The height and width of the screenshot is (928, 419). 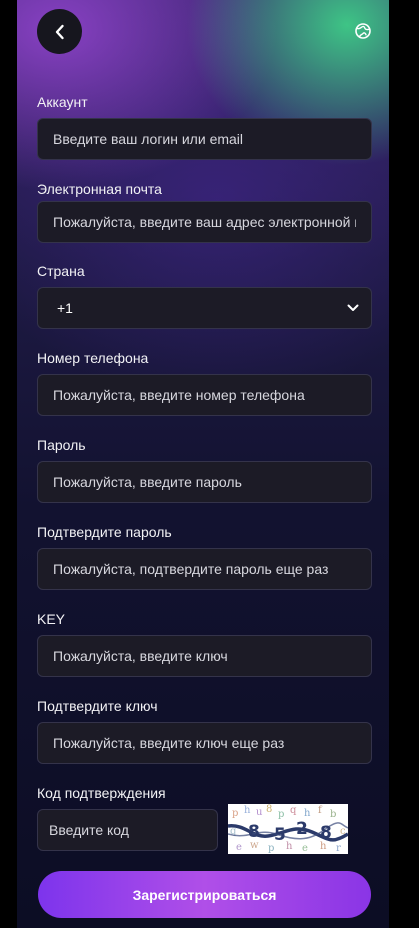 I want to click on phone-field-wrapper, so click(x=204, y=395).